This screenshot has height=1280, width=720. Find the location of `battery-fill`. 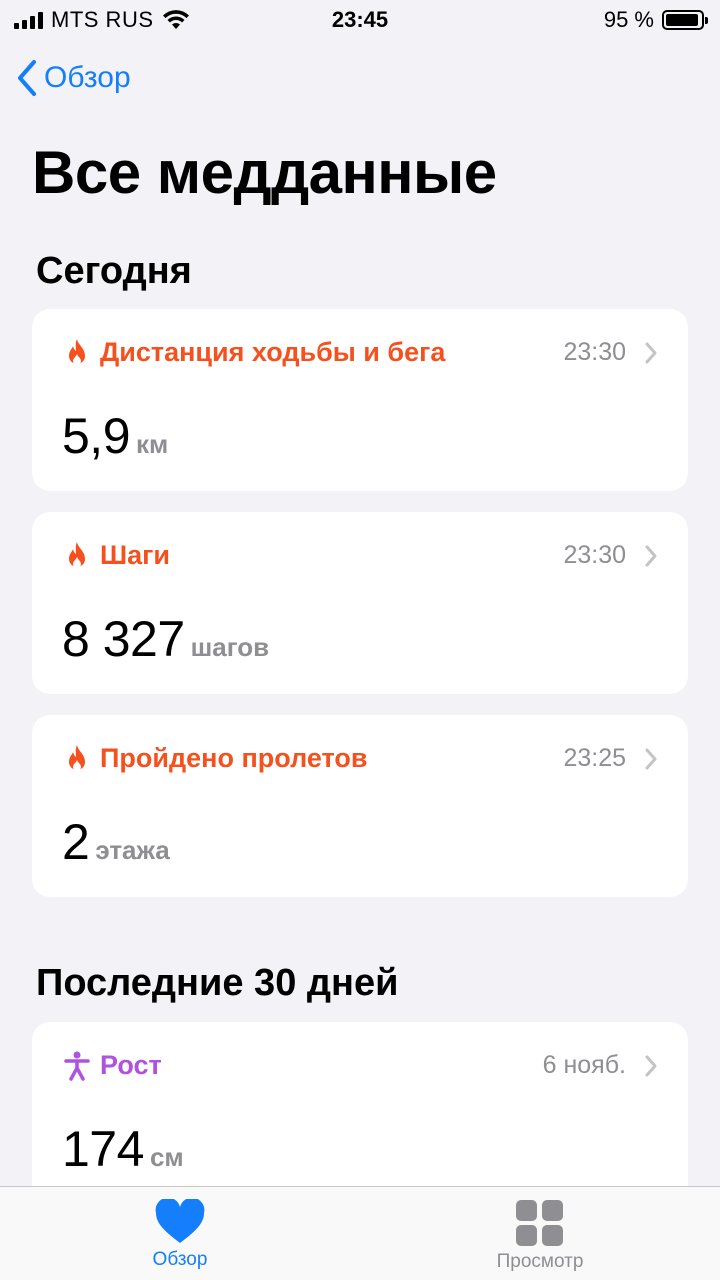

battery-fill is located at coordinates (682, 20).